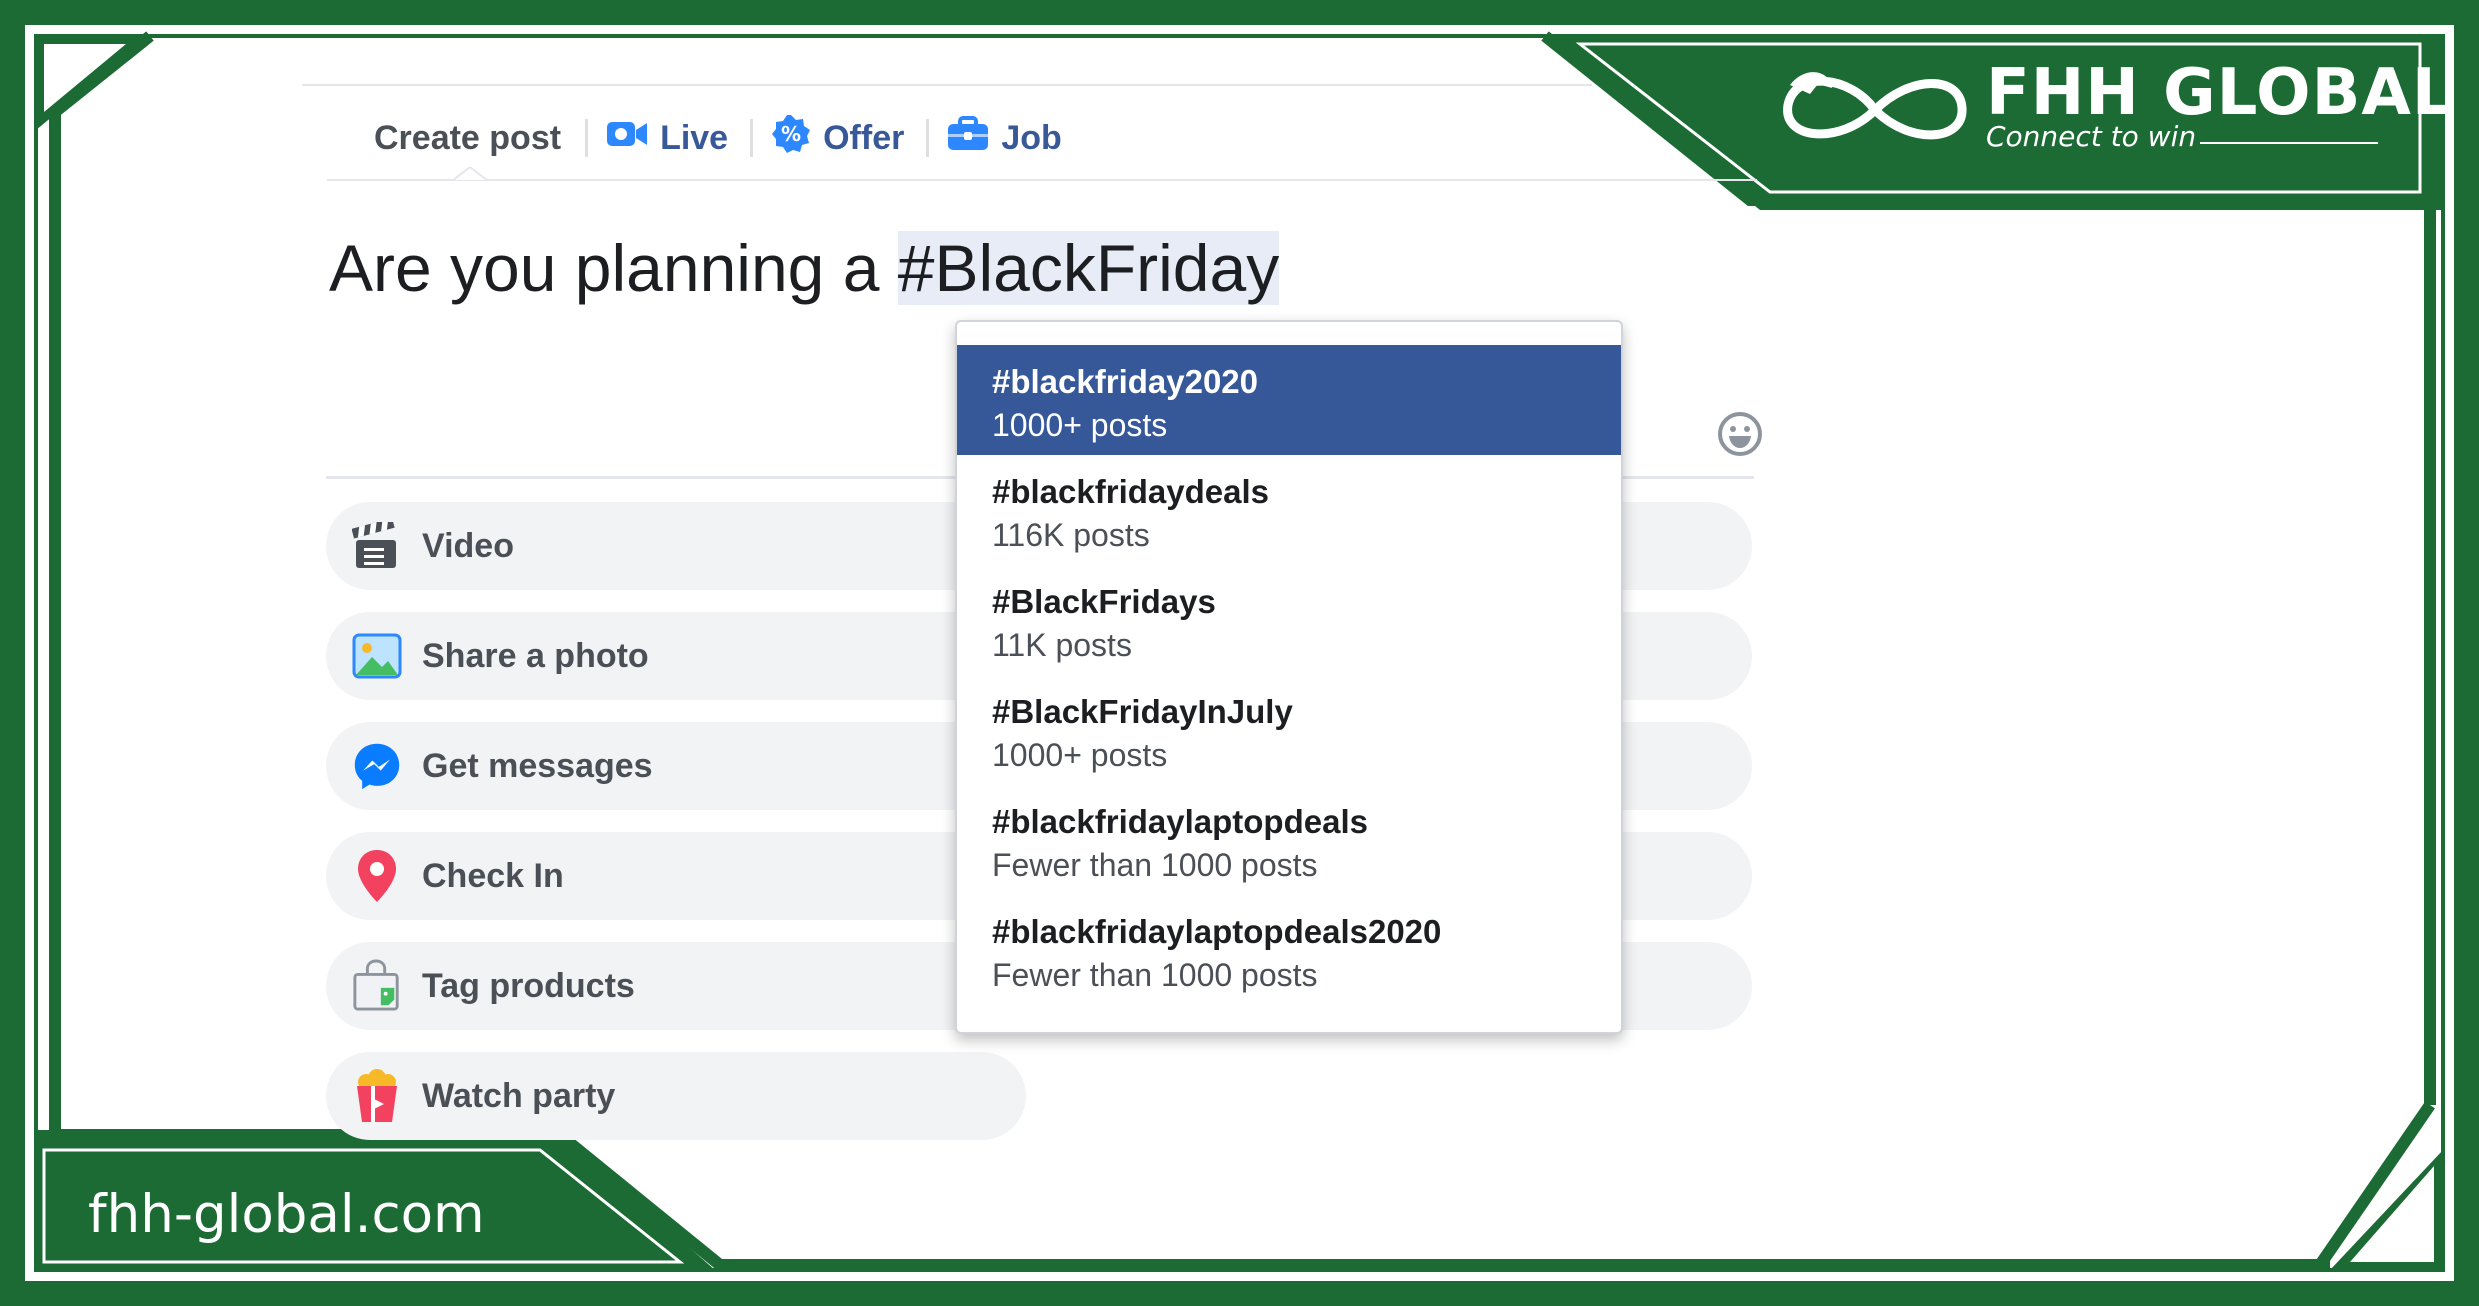 The width and height of the screenshot is (2479, 1306). Describe the element at coordinates (1031, 137) in the screenshot. I see `tab-job-label: Job` at that location.